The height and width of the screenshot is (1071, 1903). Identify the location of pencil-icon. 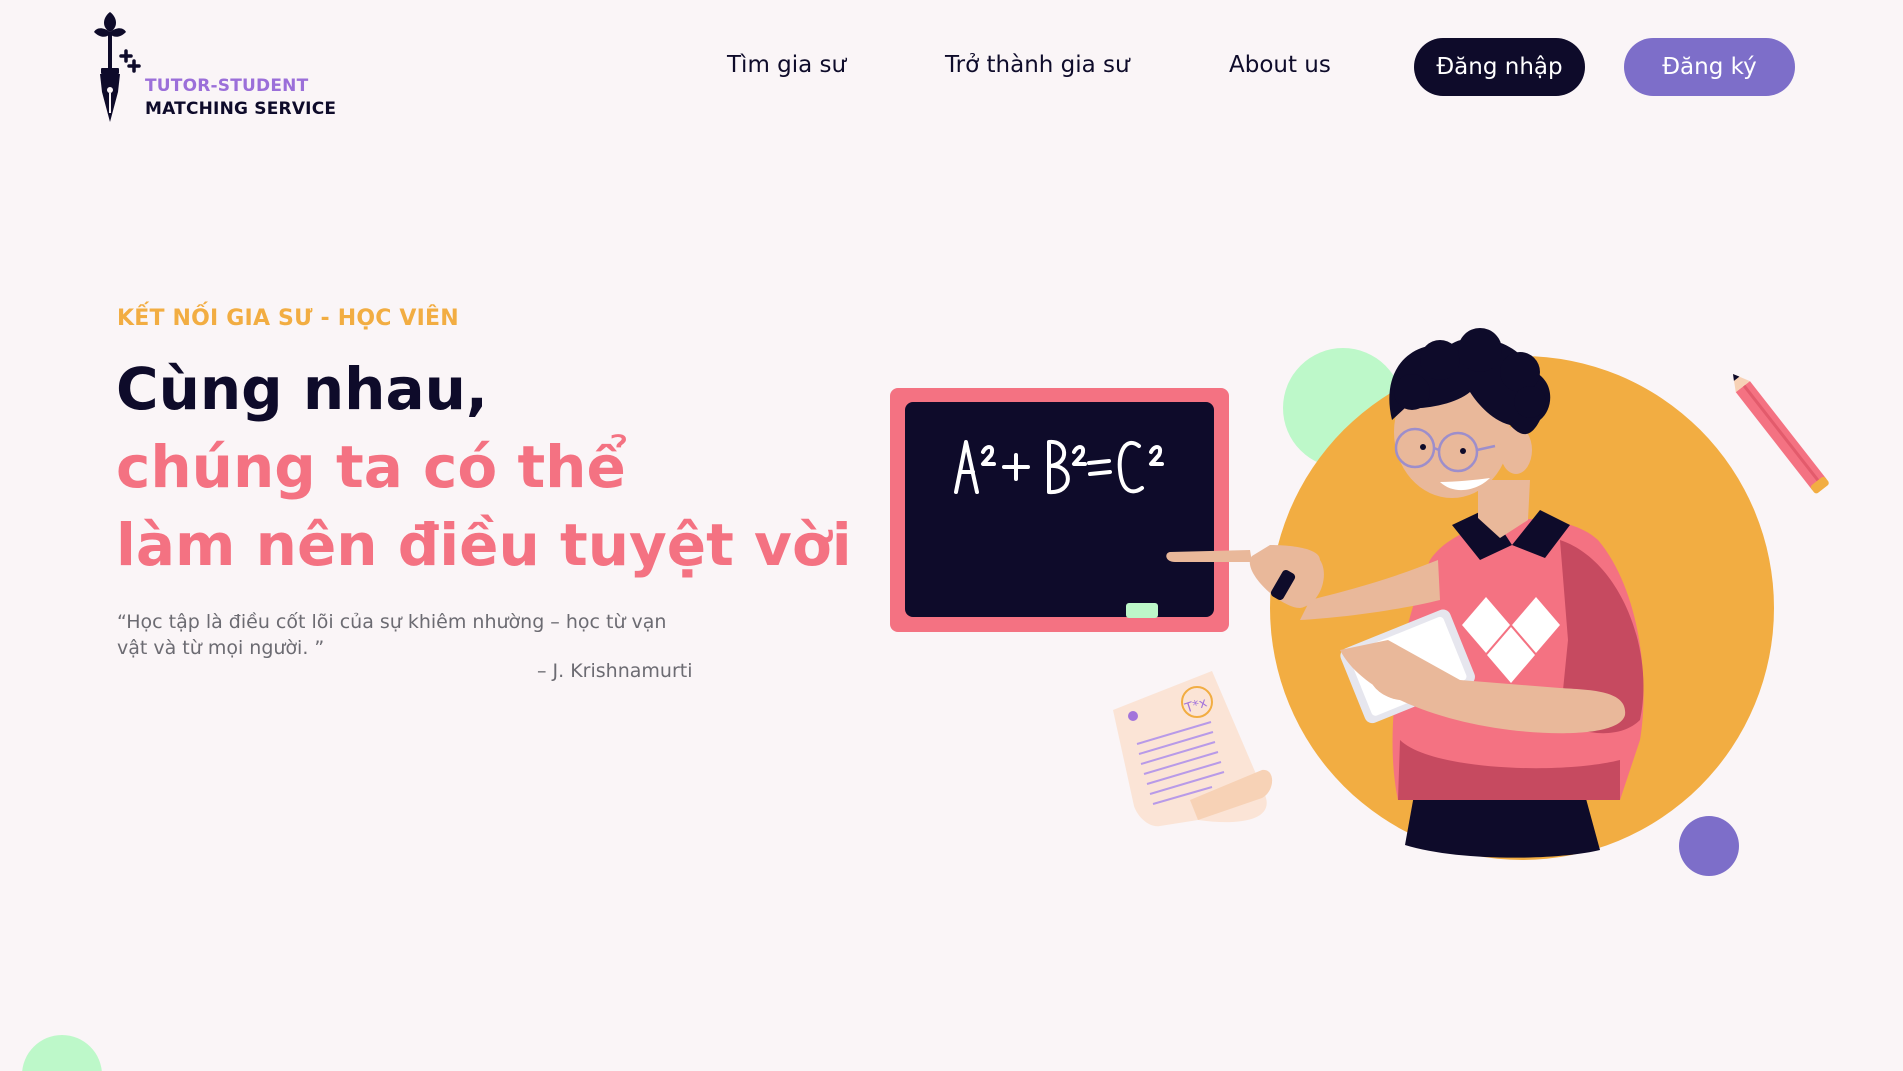
(1781, 434).